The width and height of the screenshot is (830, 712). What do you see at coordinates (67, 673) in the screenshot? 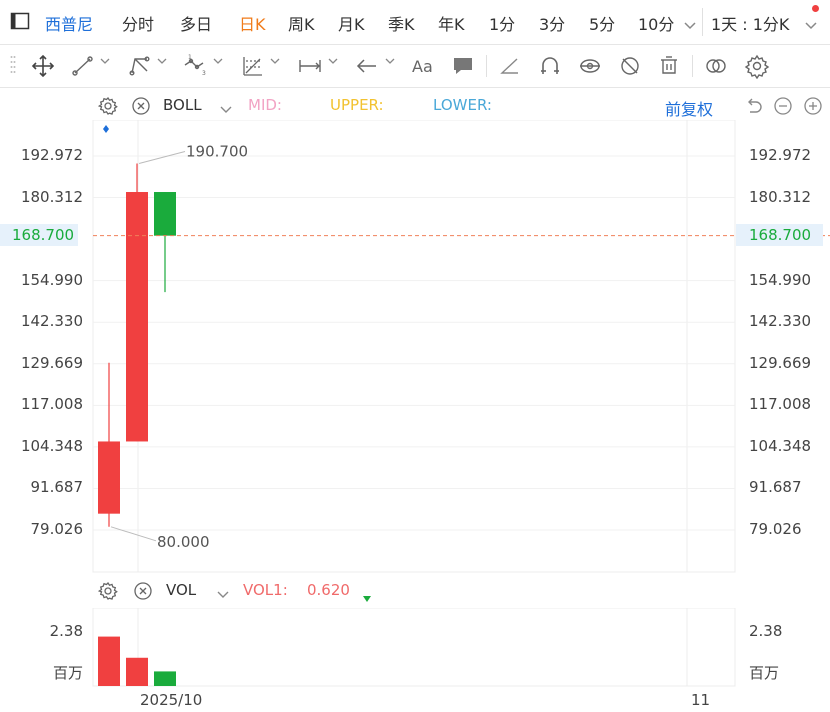
I see `vol-unit-left: 百万` at bounding box center [67, 673].